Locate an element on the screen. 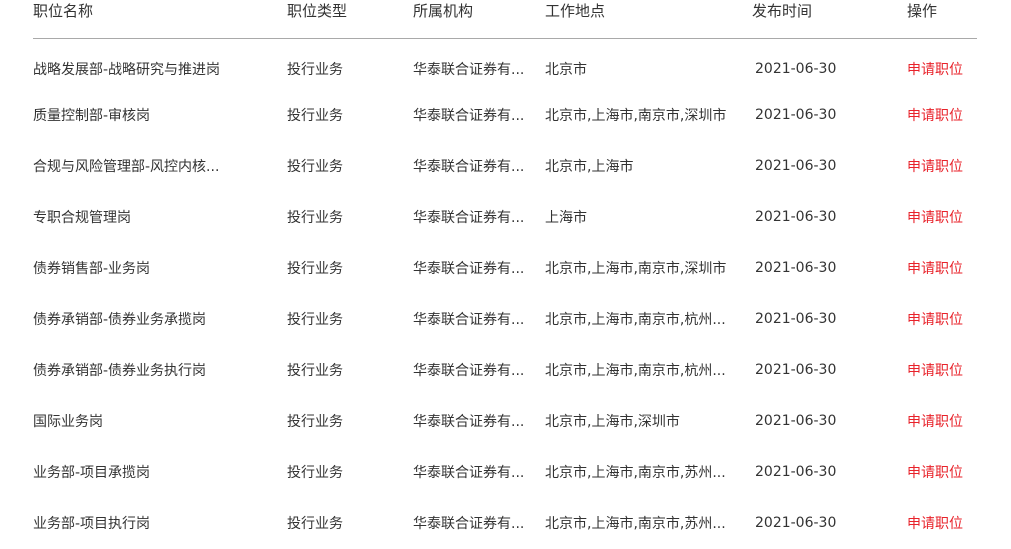 The height and width of the screenshot is (549, 1011). column-header-organization: 所属机构 is located at coordinates (443, 11).